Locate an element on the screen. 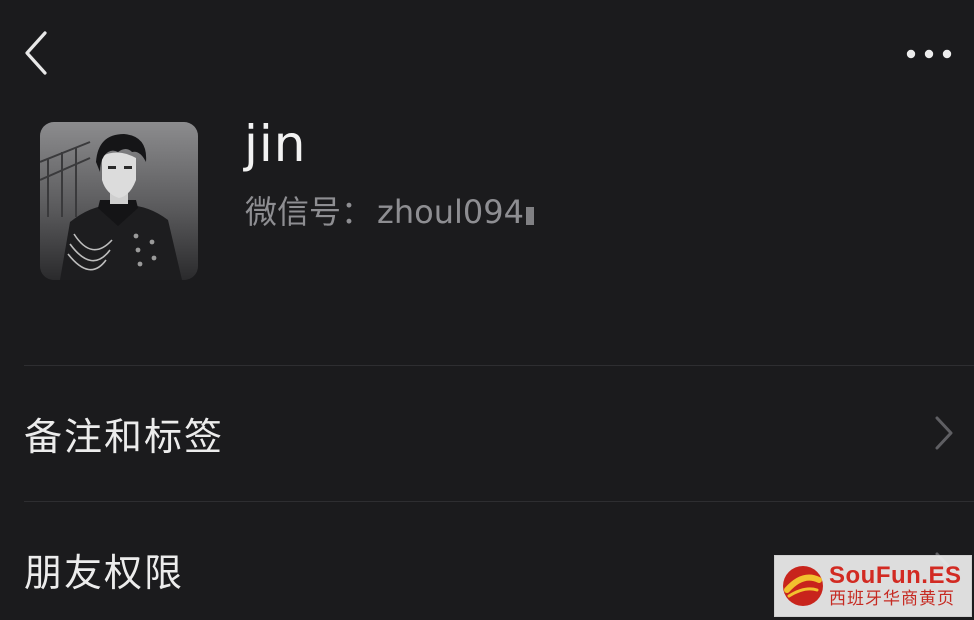 This screenshot has height=620, width=974. avatar-image is located at coordinates (119, 201).